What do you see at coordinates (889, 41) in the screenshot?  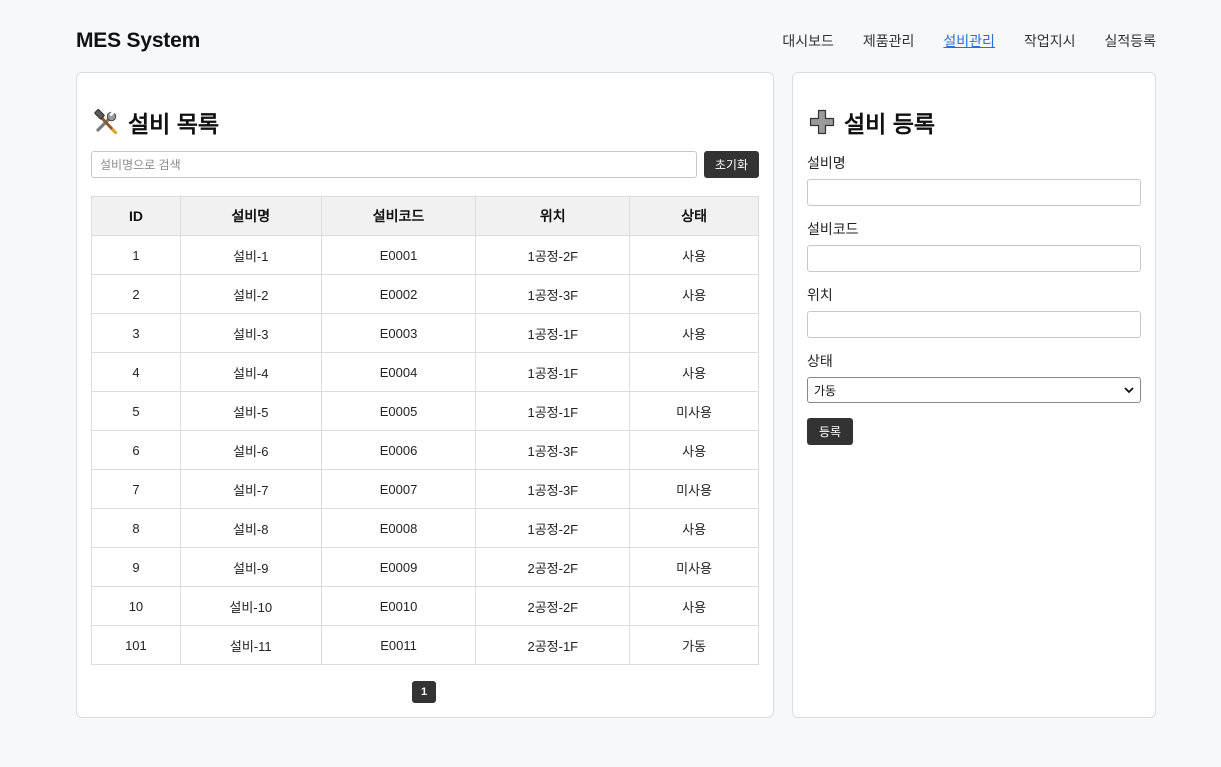 I see `nav-products: 제품관리` at bounding box center [889, 41].